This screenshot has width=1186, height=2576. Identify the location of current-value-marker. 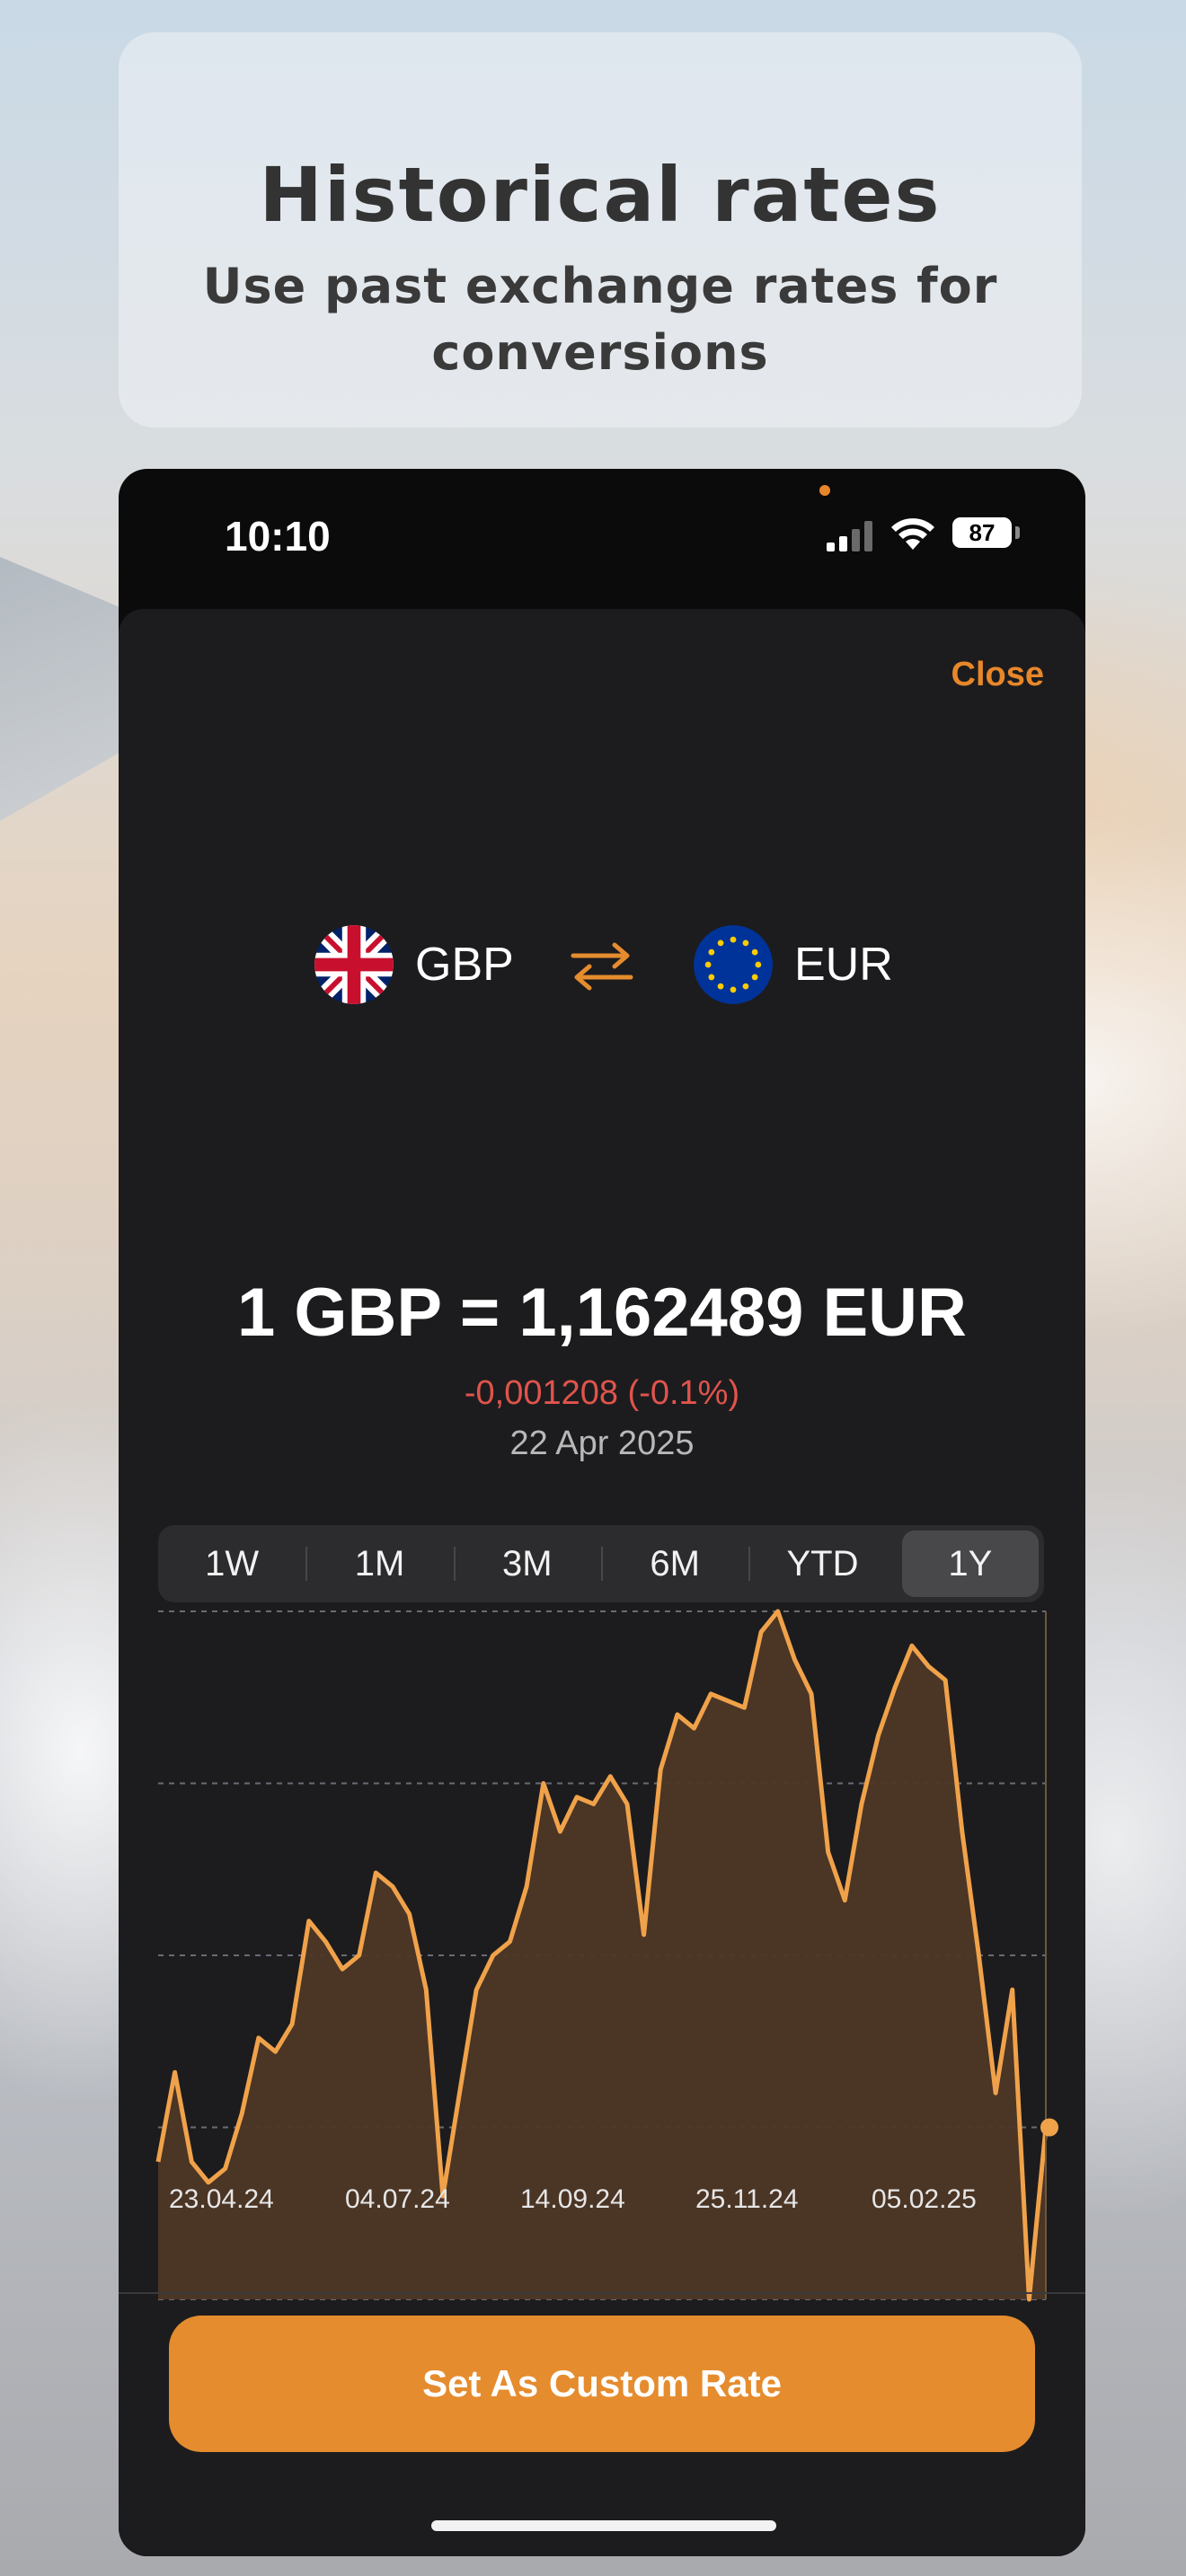
(1049, 2127).